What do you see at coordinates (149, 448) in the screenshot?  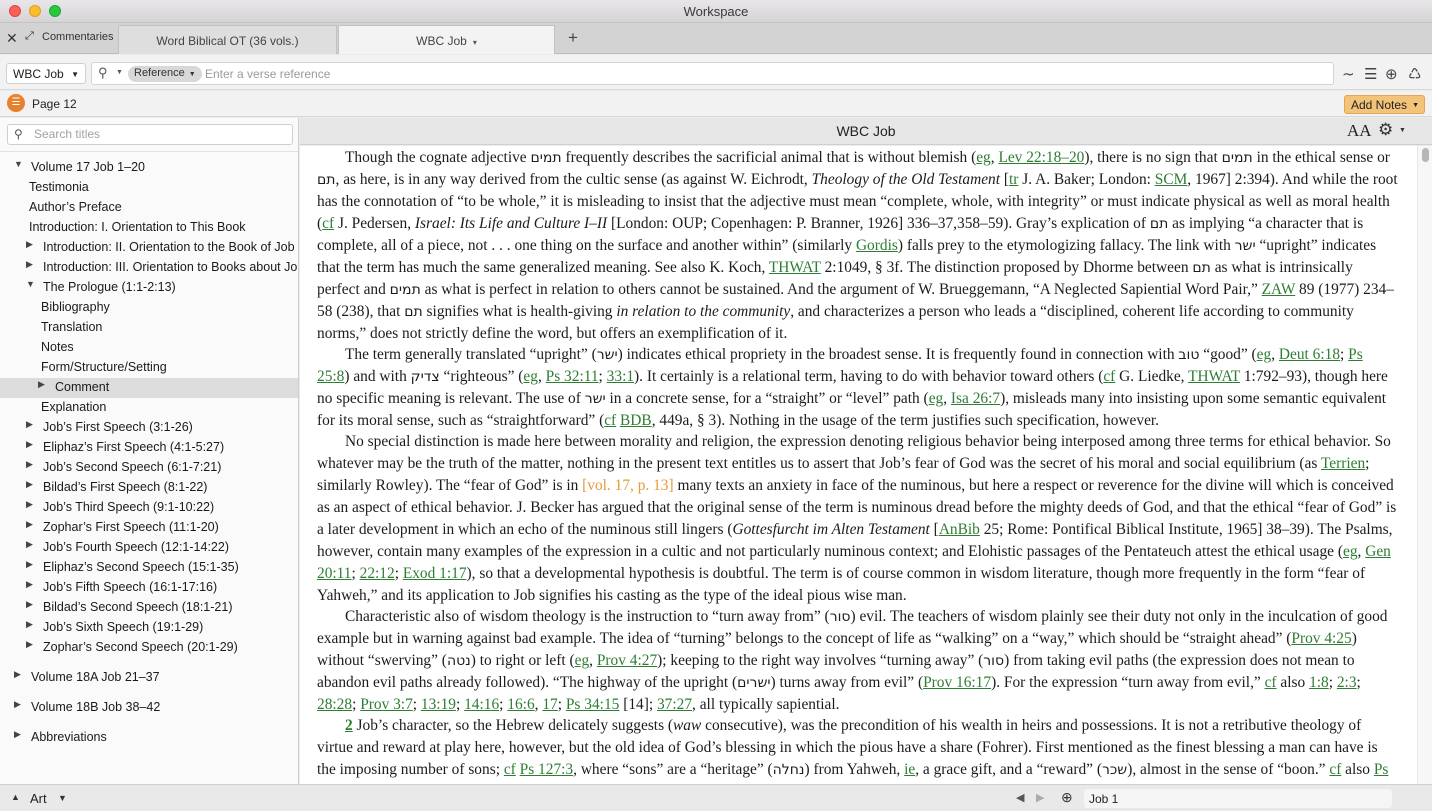 I see `toc-item: ▶ Eliphaz’s First Speech (4:1-5:27)` at bounding box center [149, 448].